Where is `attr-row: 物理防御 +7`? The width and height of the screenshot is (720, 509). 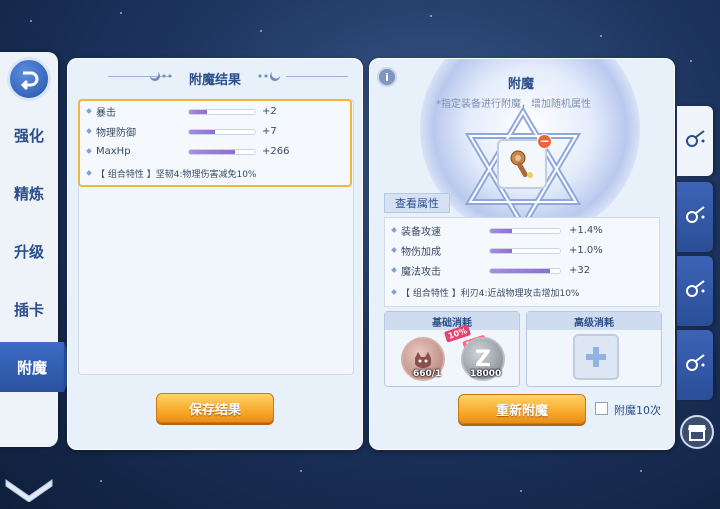 attr-row: 物理防御 +7 is located at coordinates (215, 131).